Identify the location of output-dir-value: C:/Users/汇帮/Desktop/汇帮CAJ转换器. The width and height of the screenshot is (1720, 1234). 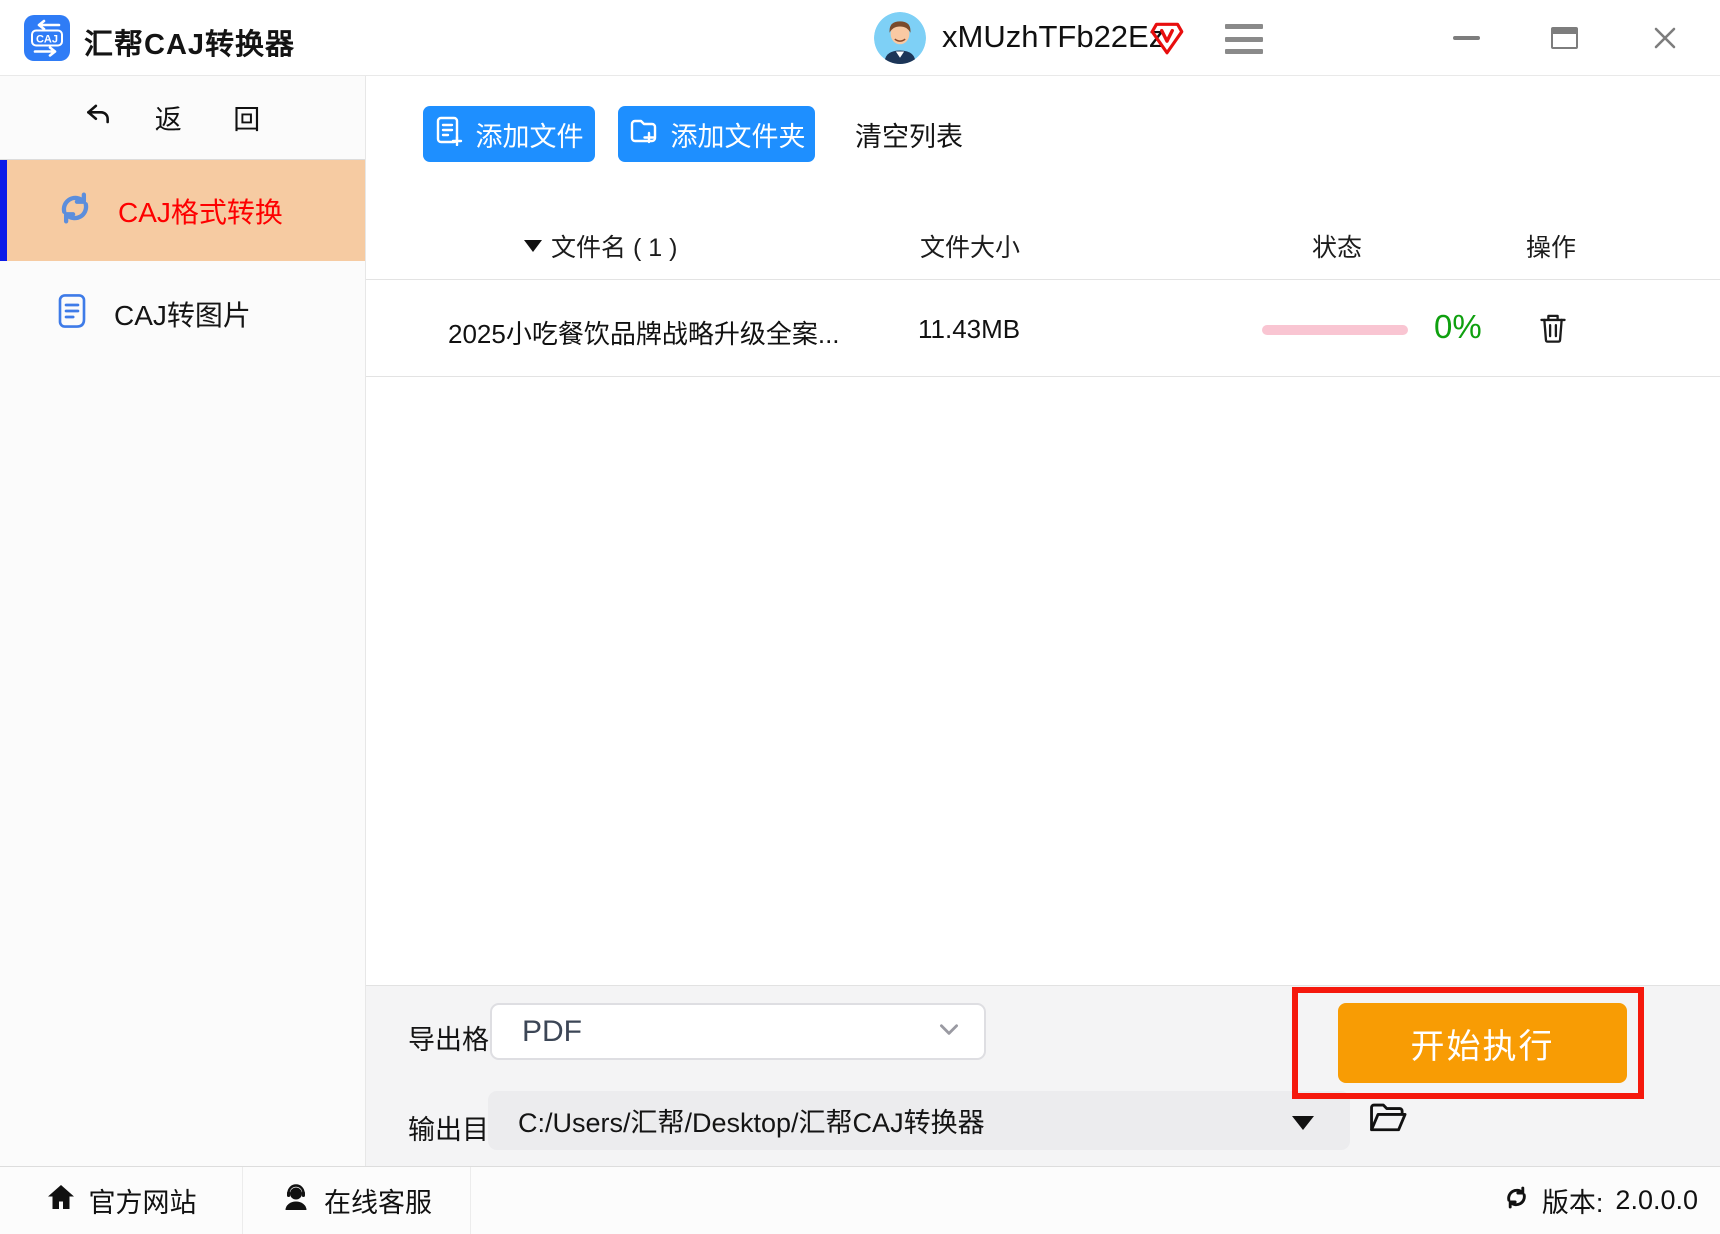
(751, 1123).